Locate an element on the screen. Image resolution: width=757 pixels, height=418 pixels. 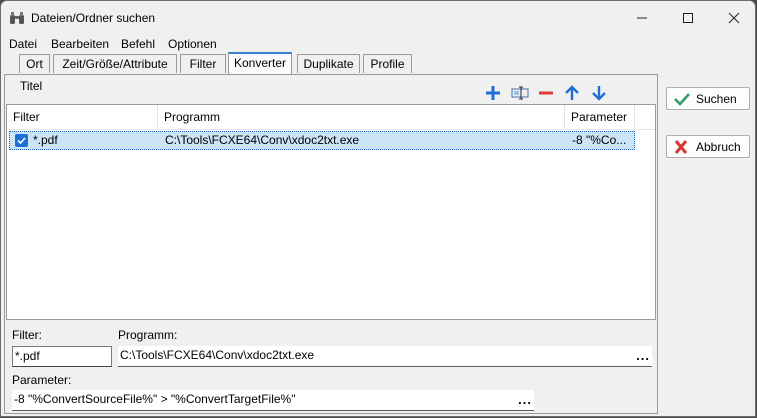
panel-title: Titel is located at coordinates (31, 86).